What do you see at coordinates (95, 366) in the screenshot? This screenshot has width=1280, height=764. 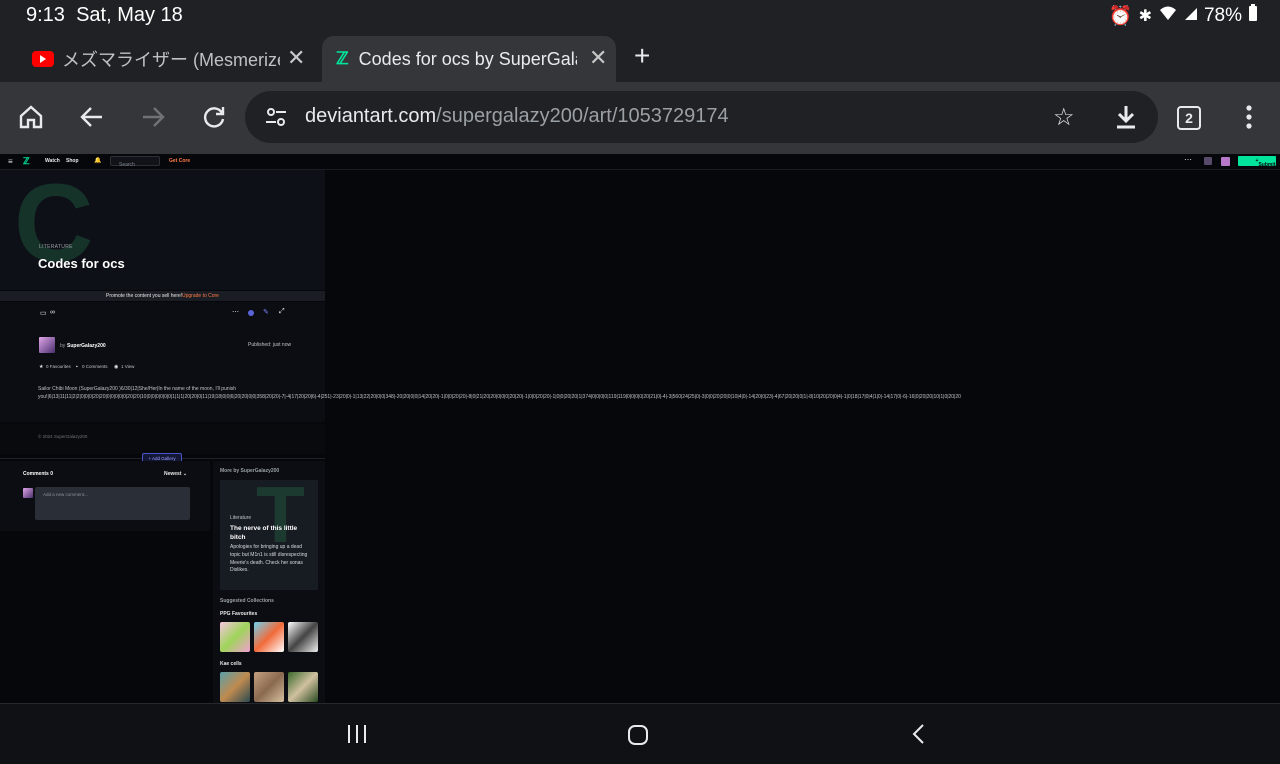 I see `comments-count: 0 Comments` at bounding box center [95, 366].